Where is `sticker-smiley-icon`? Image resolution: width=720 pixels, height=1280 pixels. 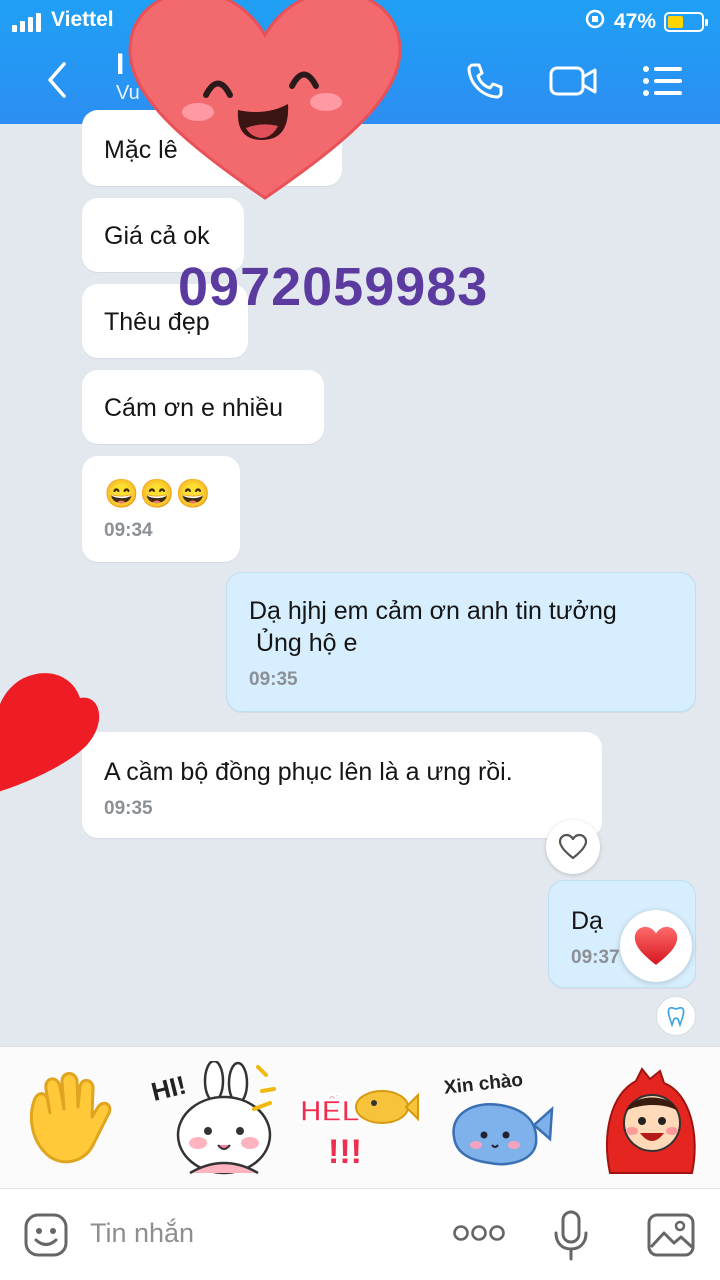
sticker-smiley-icon is located at coordinates (46, 1235).